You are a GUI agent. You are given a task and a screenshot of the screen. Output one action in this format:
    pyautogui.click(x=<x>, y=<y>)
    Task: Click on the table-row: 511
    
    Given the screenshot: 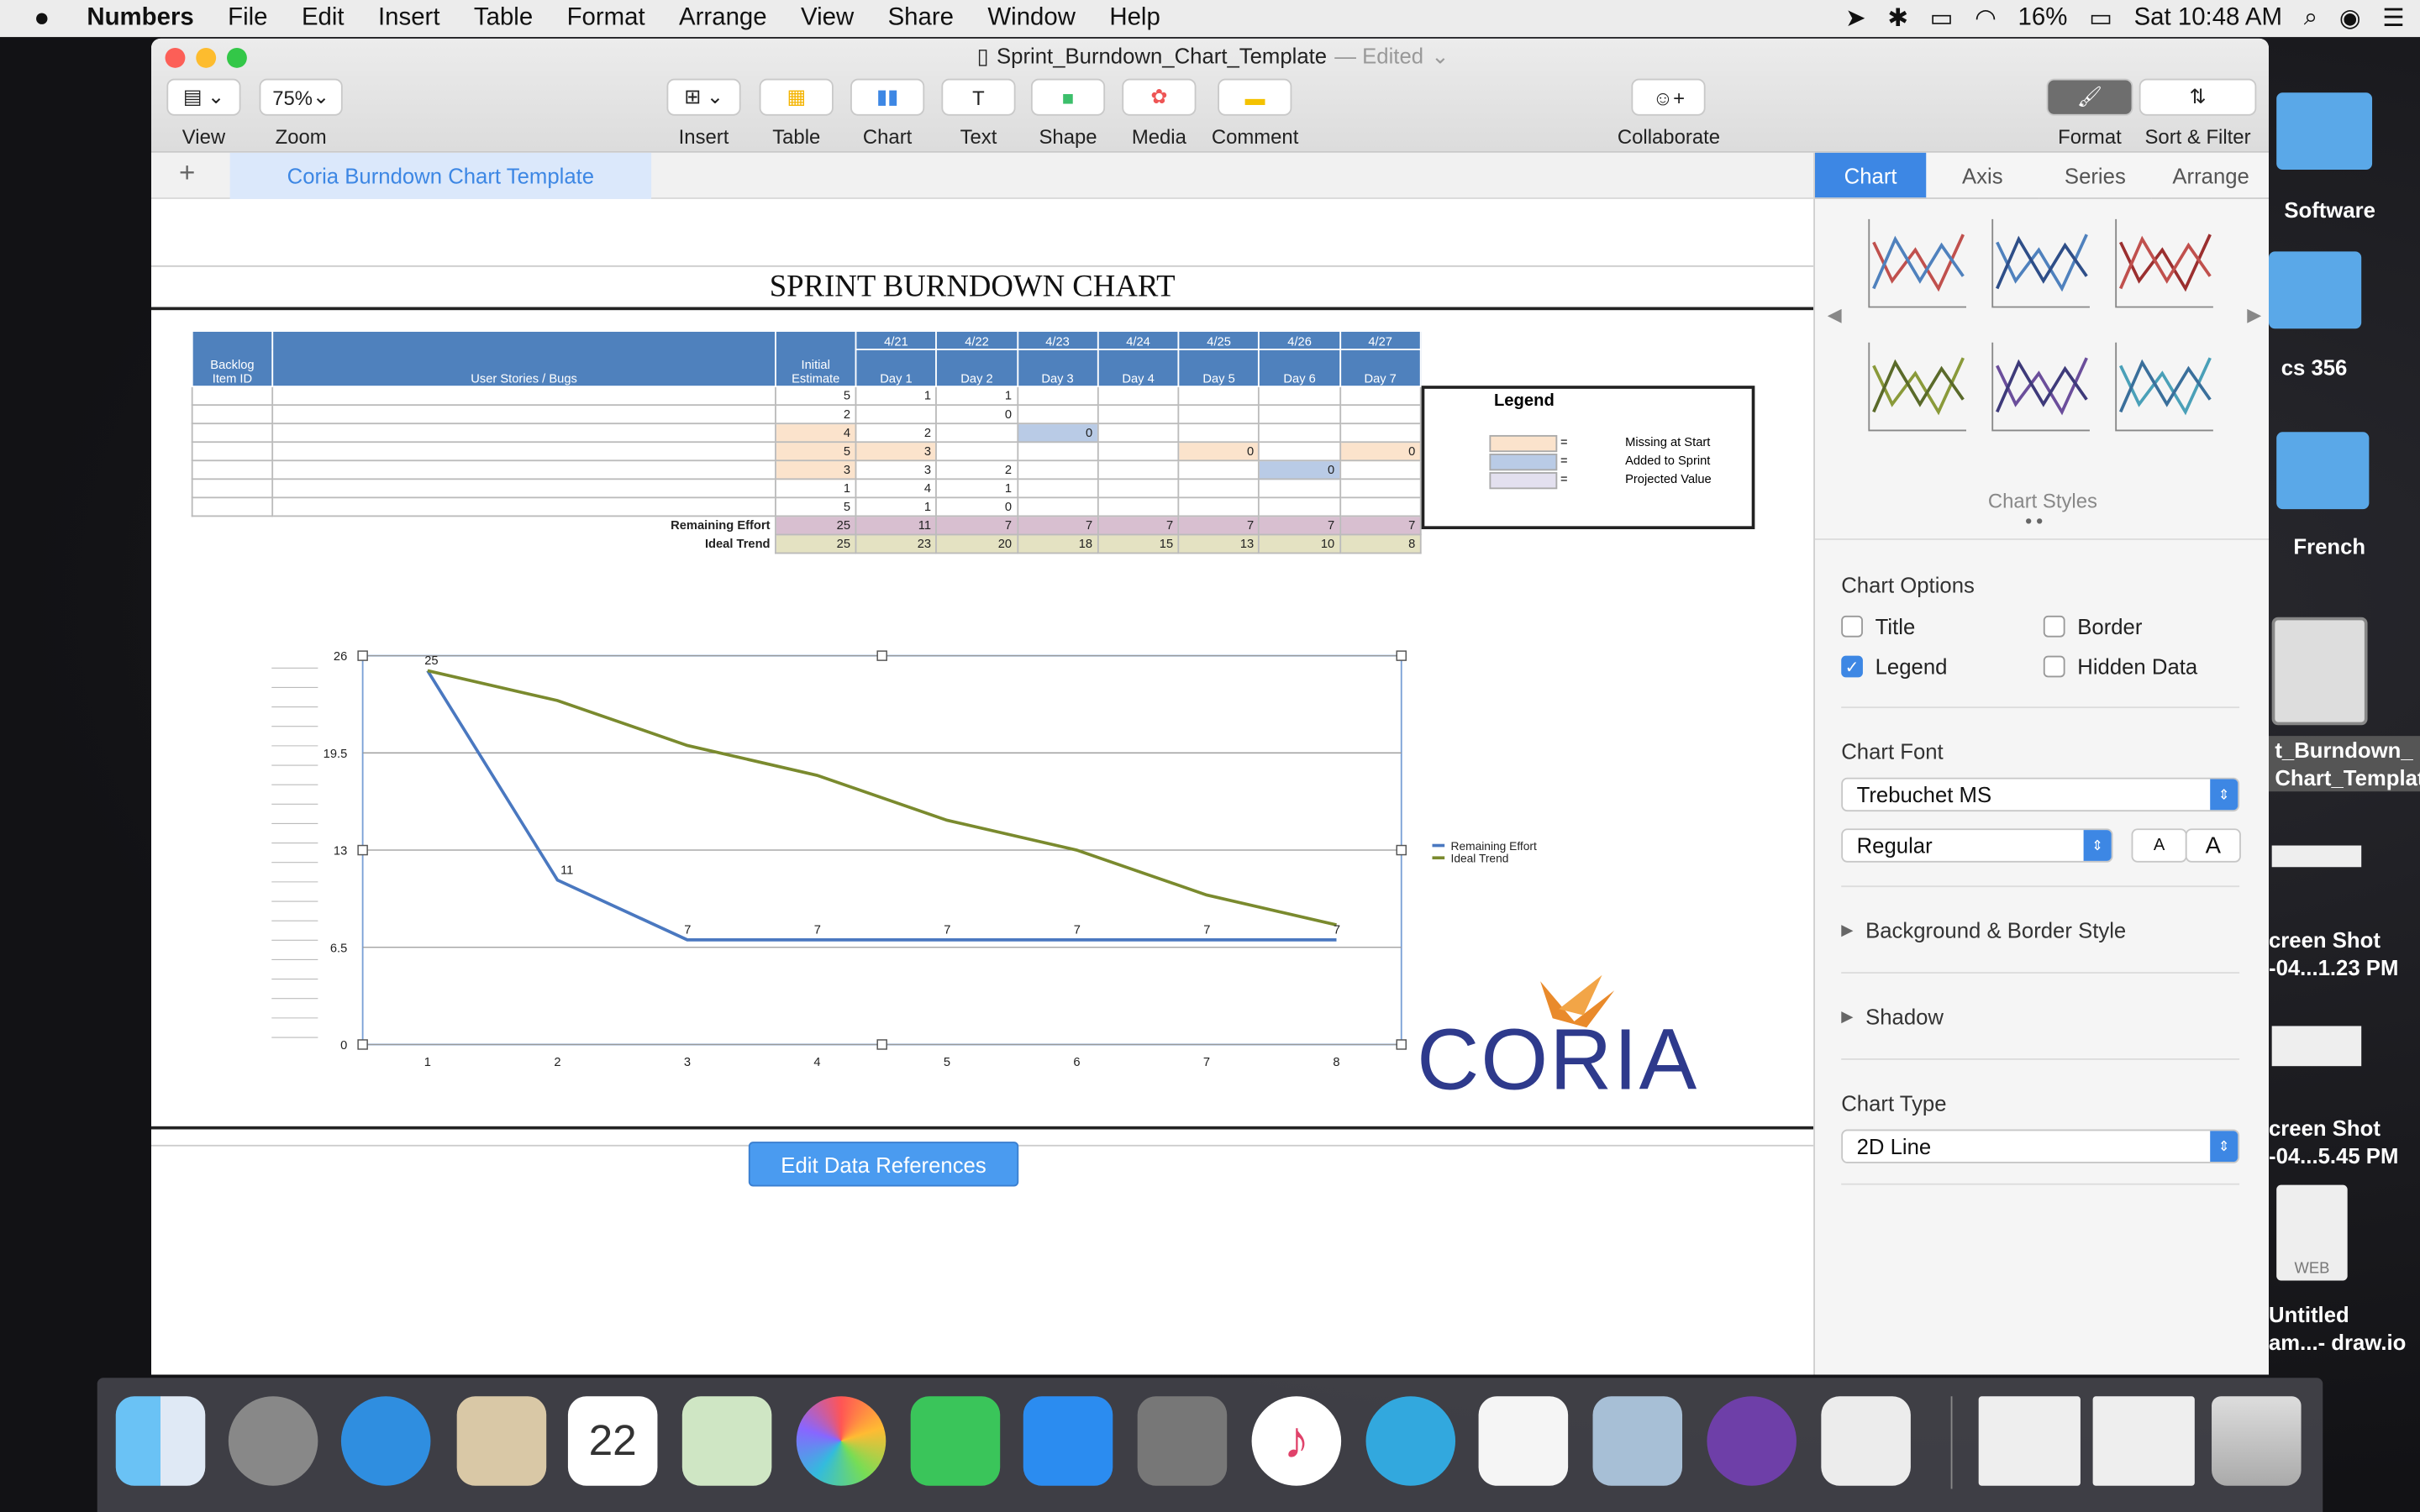 What is the action you would take?
    pyautogui.click(x=807, y=396)
    